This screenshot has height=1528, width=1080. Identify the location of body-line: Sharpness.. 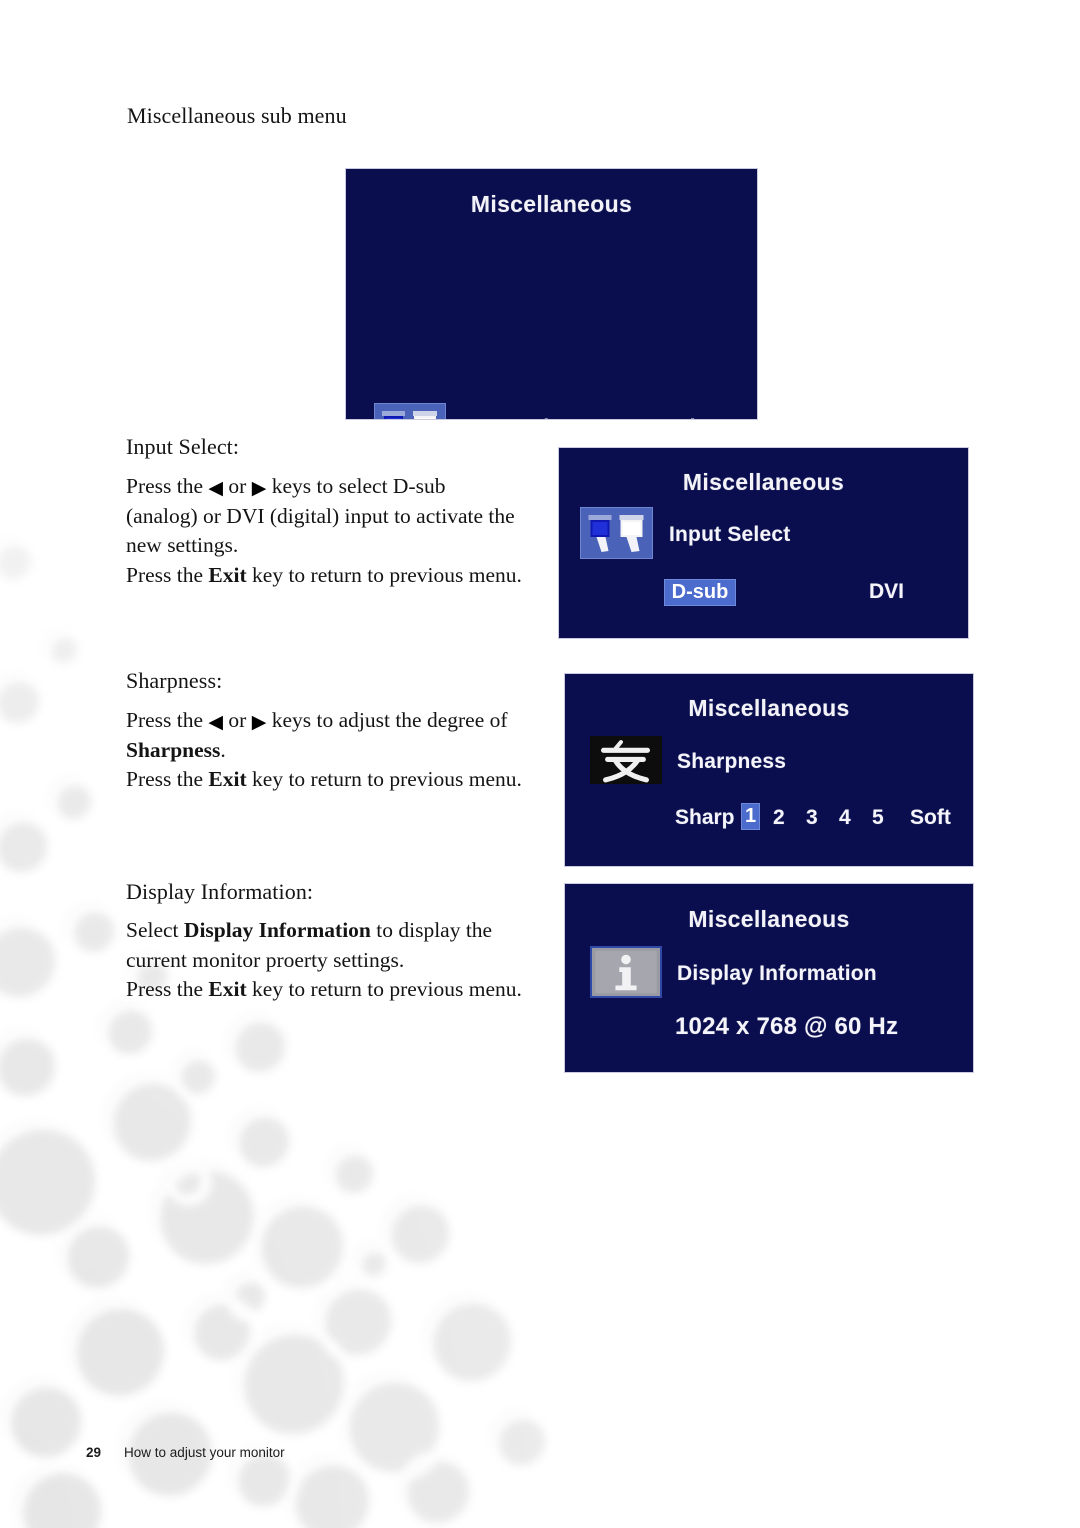
(176, 749).